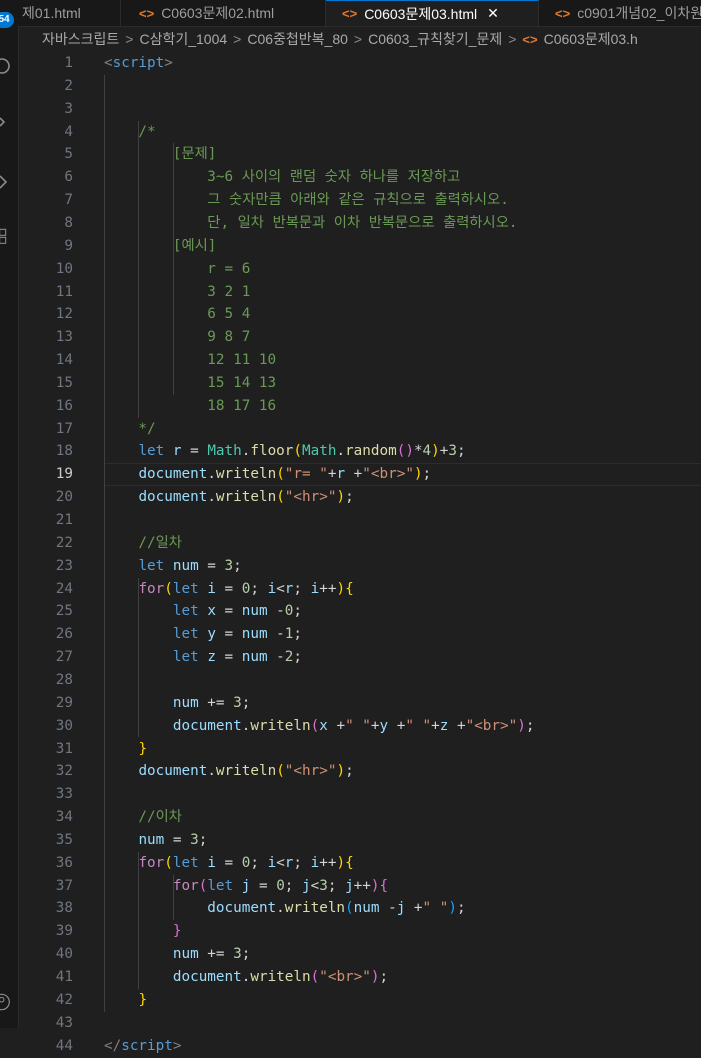 The height and width of the screenshot is (1058, 701). I want to click on code-text: for(let i = 0; i<r; i++){, so click(228, 589).